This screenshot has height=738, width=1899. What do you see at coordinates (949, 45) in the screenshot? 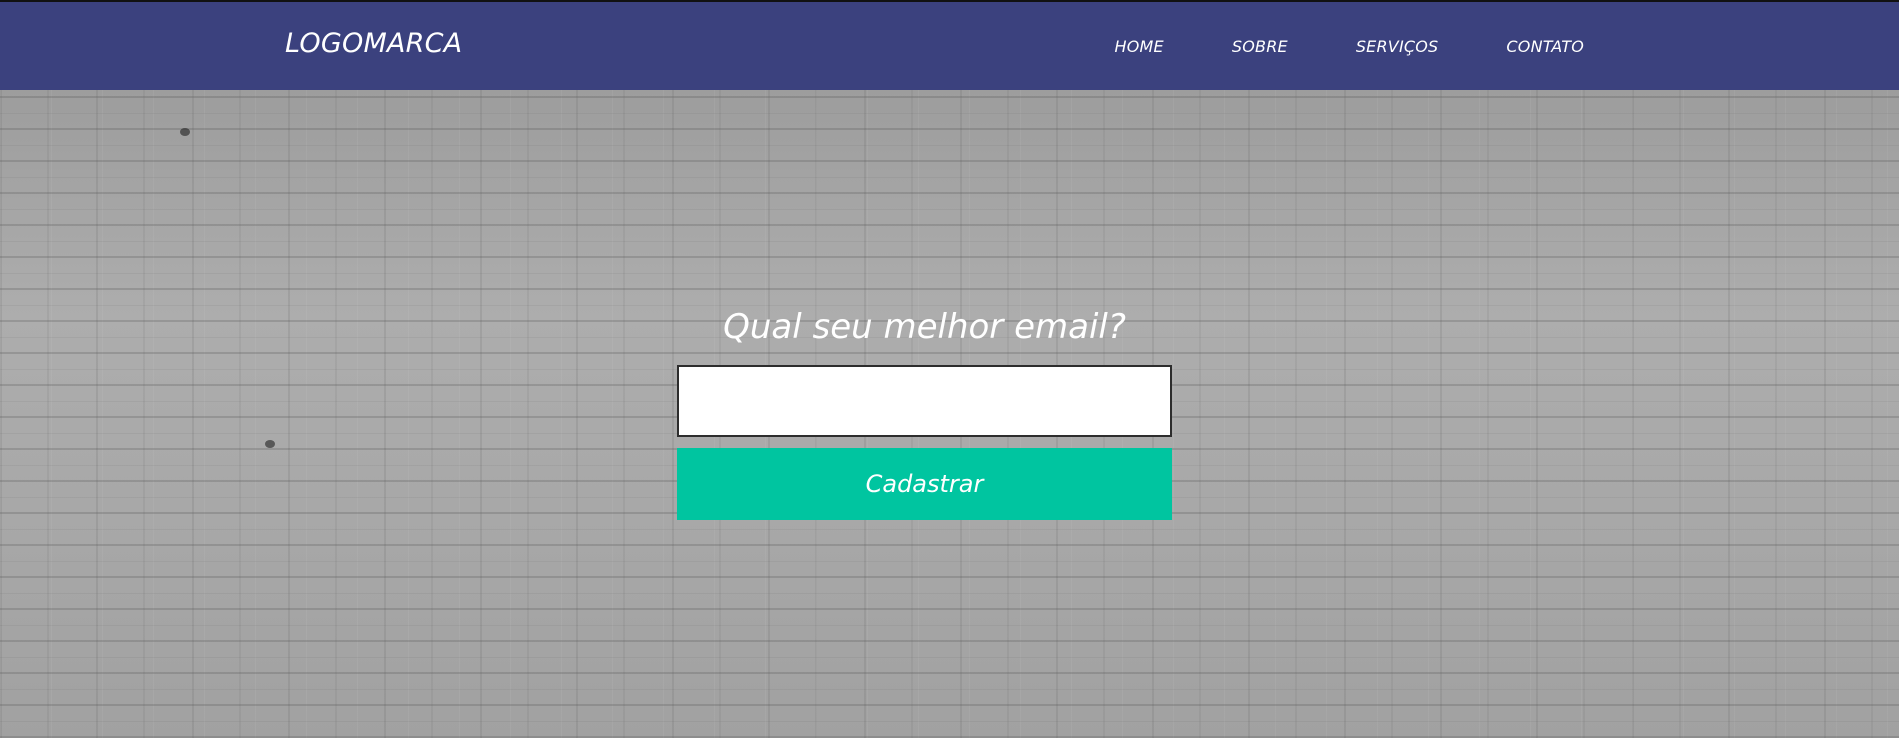
I see `top-navbar: LOGOMARCA HOME SOBRE SERVIÇOS CONTATO` at bounding box center [949, 45].